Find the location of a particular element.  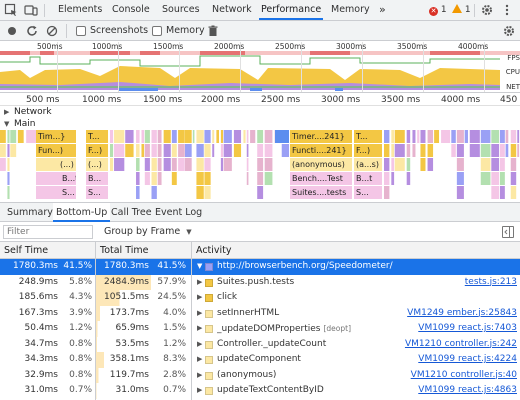

ruler-tick: 3000 ms is located at coordinates (341, 100).